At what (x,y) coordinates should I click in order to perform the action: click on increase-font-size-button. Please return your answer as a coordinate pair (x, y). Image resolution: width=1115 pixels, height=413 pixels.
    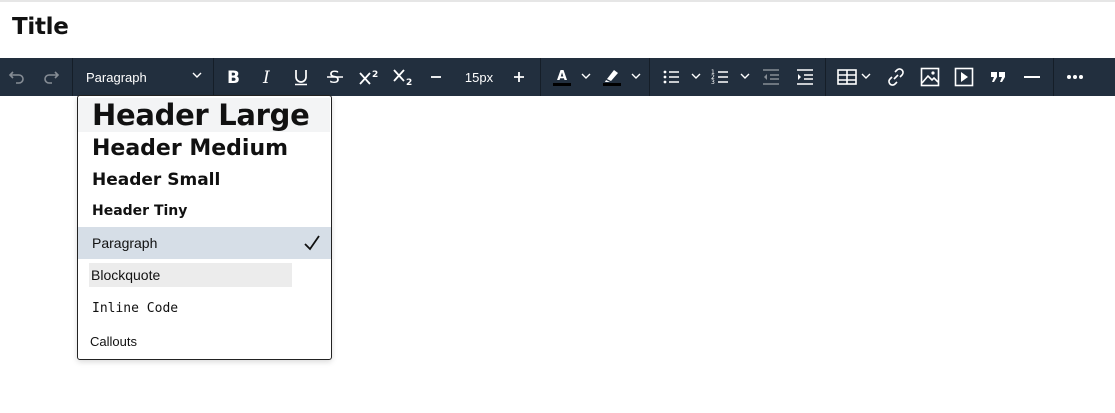
    Looking at the image, I should click on (519, 77).